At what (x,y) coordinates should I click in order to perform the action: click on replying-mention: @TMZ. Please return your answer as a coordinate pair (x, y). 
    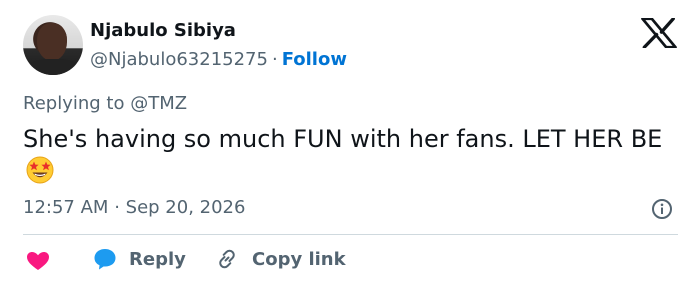
    Looking at the image, I should click on (158, 103).